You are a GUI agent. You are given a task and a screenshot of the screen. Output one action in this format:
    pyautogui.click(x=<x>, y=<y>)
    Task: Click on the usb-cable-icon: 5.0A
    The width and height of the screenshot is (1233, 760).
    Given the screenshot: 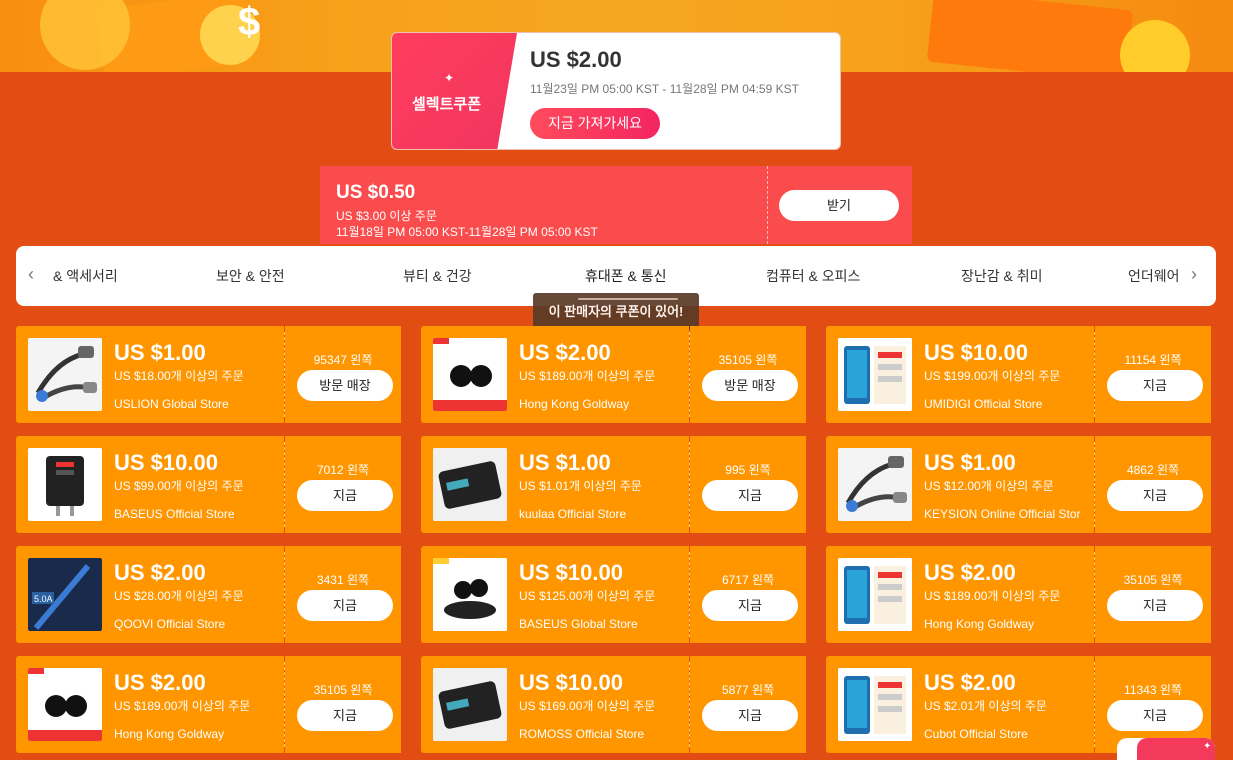 What is the action you would take?
    pyautogui.click(x=65, y=594)
    